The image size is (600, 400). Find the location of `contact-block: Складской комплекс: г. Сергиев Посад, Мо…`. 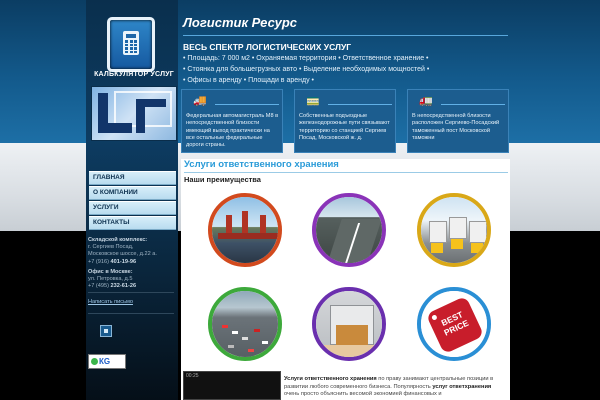

contact-block: Складской комплекс: г. Сергиев Посад, Мо… is located at coordinates (132, 263).